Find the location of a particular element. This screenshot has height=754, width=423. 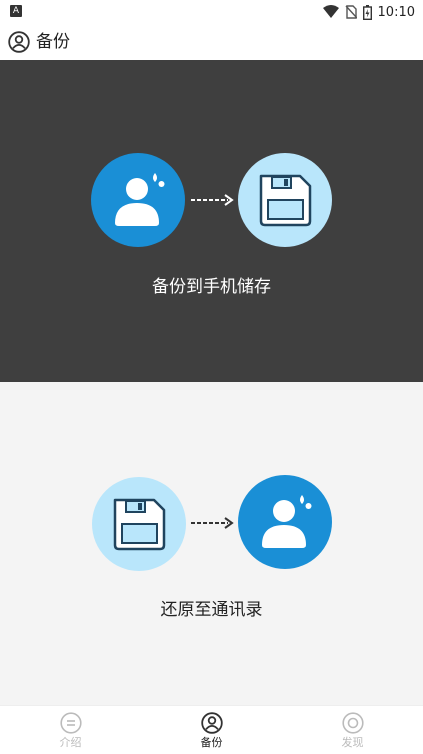

phone-storage-circle is located at coordinates (285, 200).